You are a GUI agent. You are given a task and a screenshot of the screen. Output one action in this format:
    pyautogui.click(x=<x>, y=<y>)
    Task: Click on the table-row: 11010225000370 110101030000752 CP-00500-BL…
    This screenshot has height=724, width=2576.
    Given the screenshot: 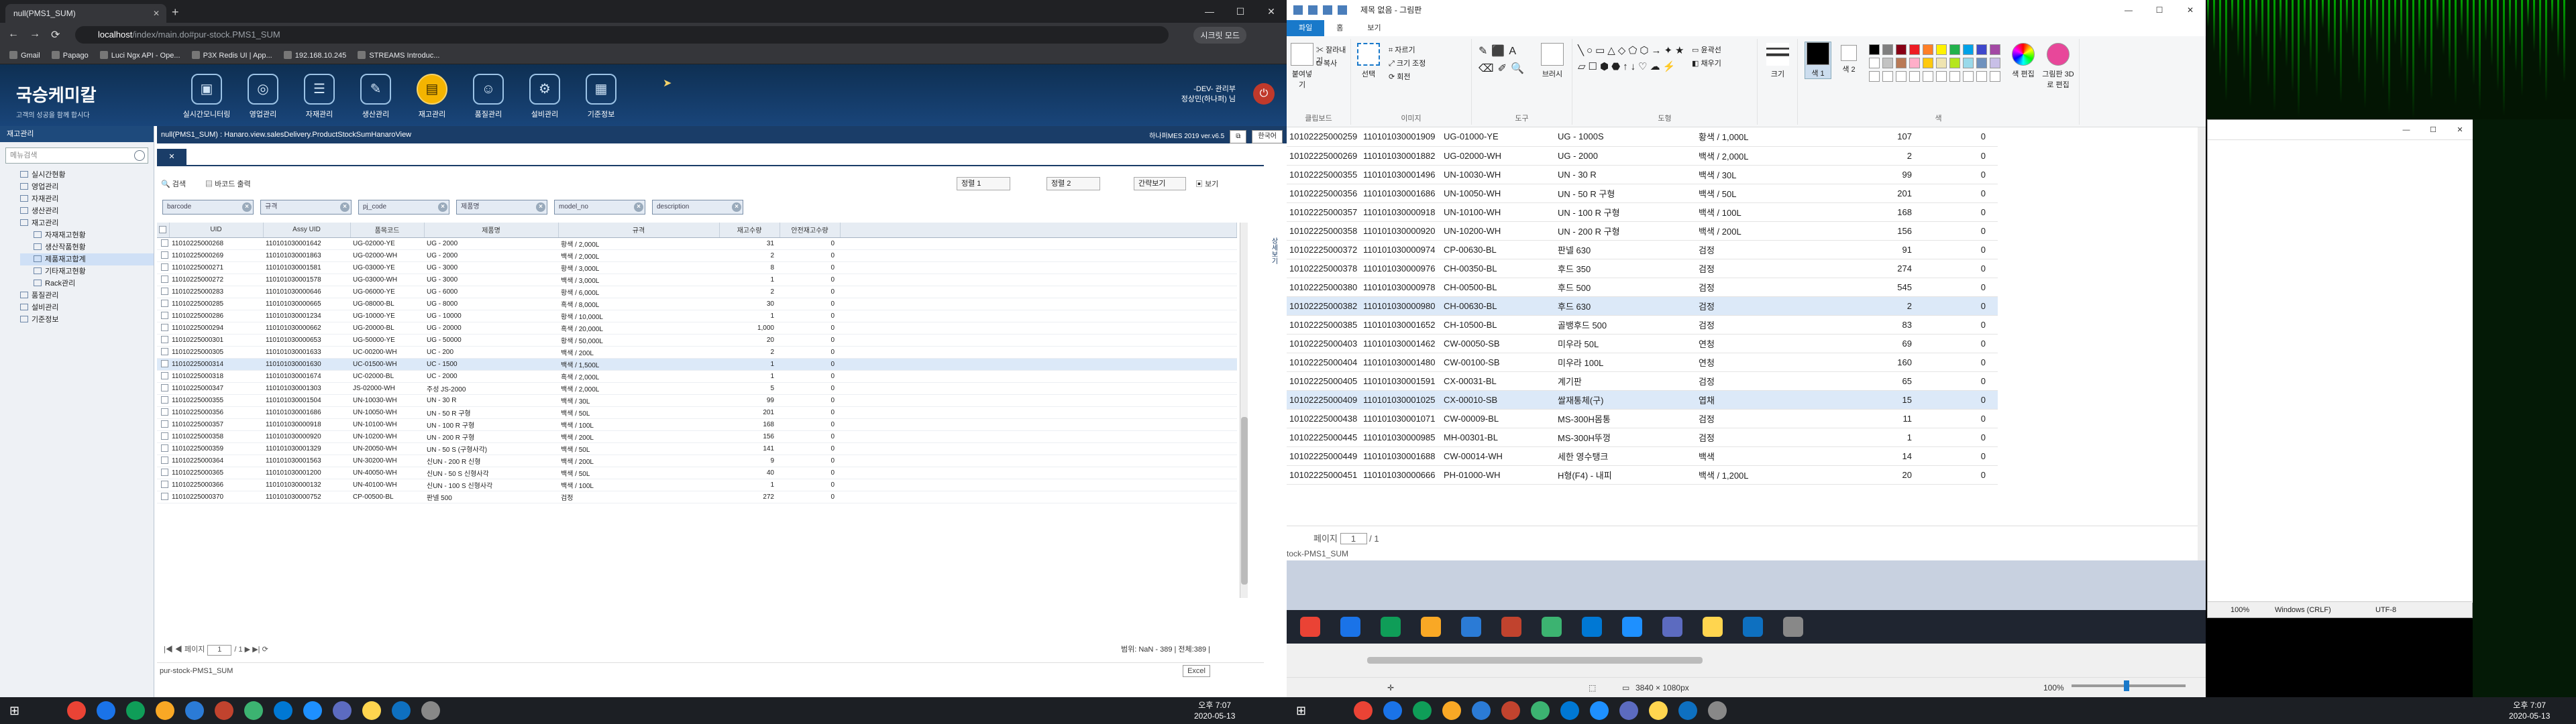 What is the action you would take?
    pyautogui.click(x=697, y=497)
    